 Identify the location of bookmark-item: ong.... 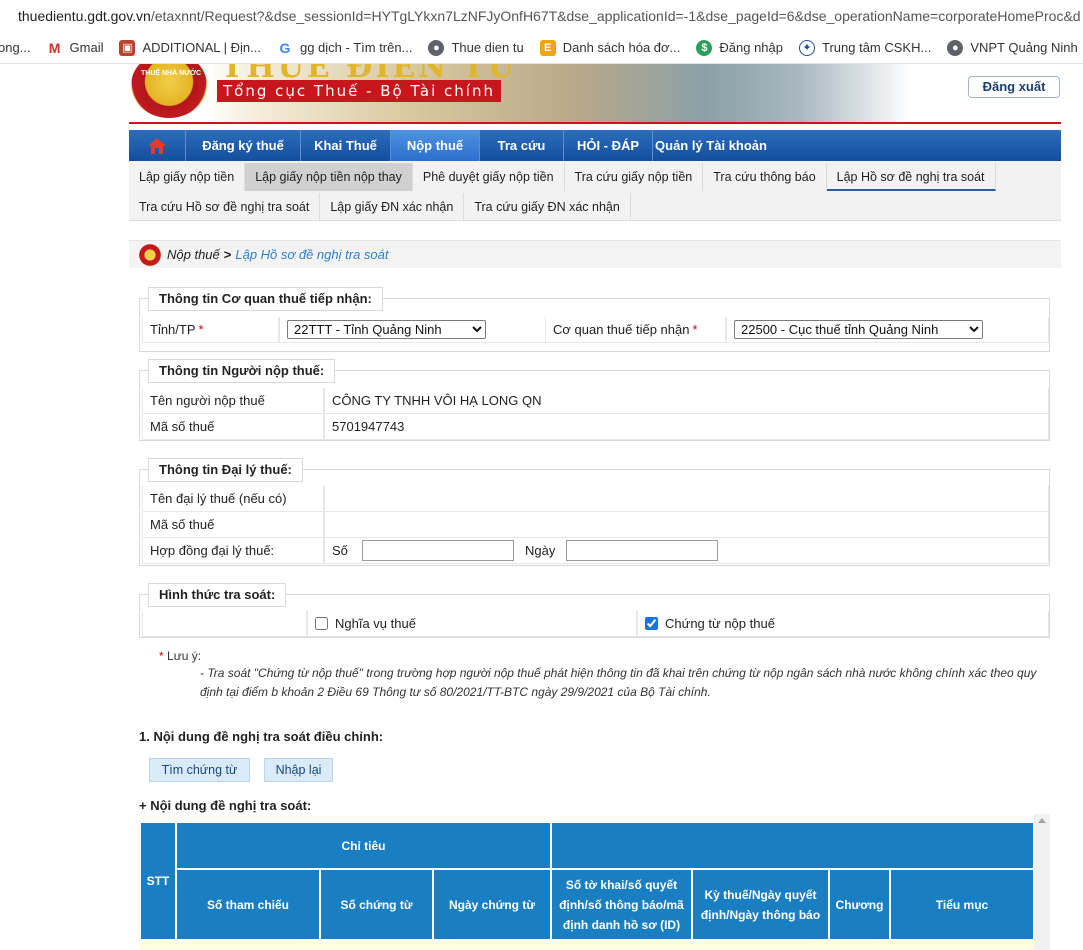
(15, 47).